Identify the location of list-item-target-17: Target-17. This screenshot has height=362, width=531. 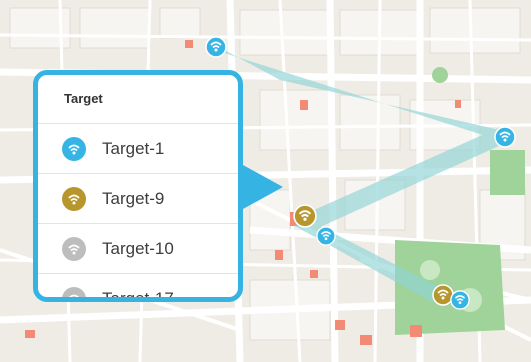
(138, 288).